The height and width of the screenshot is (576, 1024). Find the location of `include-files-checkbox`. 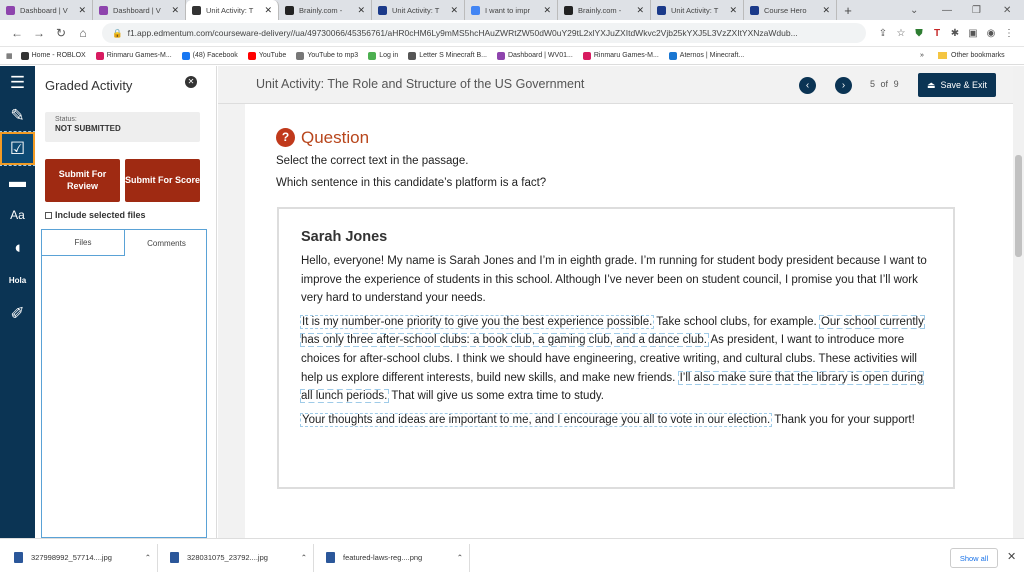

include-files-checkbox is located at coordinates (48, 215).